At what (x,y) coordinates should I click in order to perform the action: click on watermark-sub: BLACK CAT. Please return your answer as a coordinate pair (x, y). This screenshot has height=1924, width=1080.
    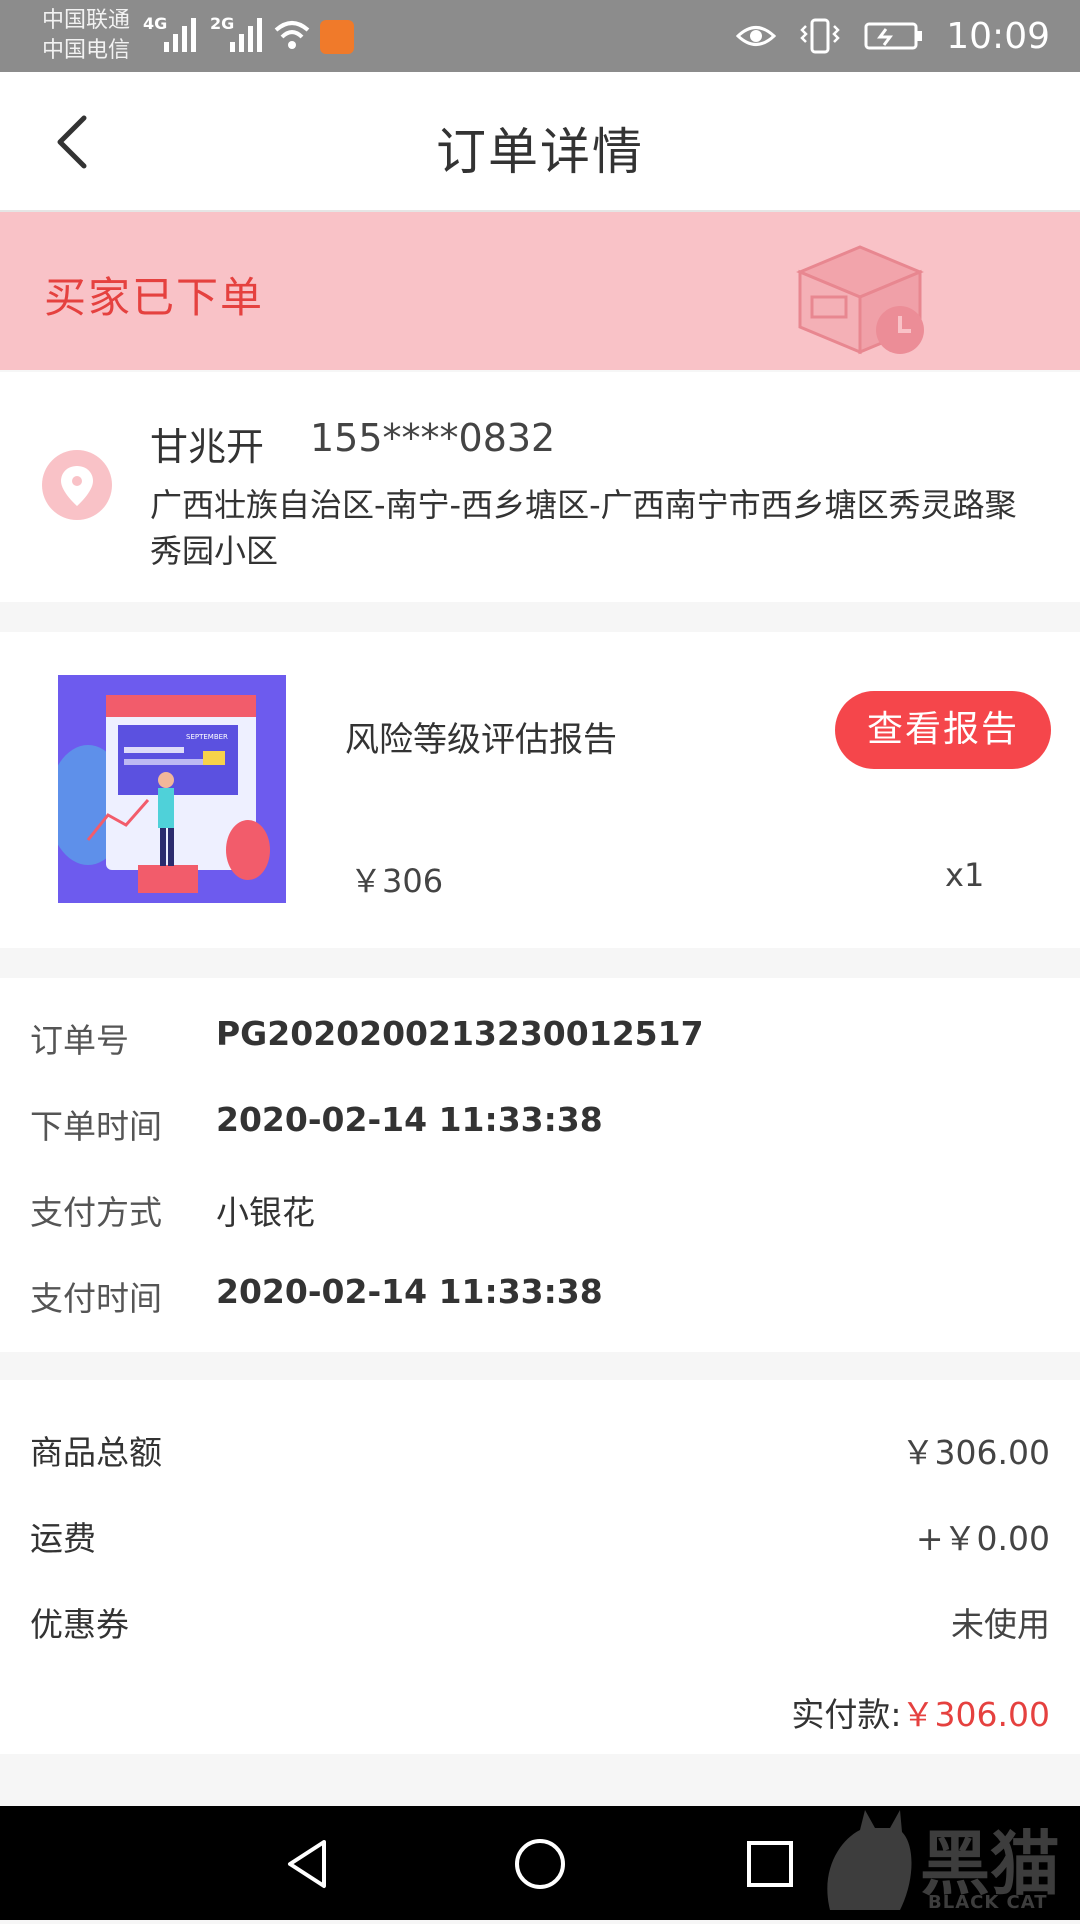
    Looking at the image, I should click on (988, 1902).